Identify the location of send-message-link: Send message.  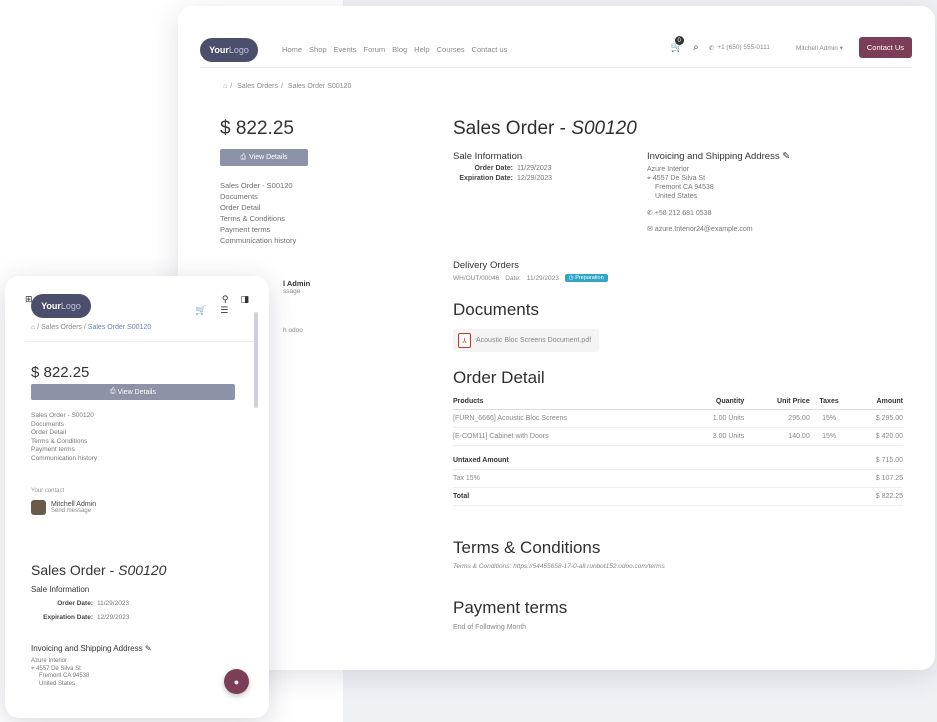
(73, 511).